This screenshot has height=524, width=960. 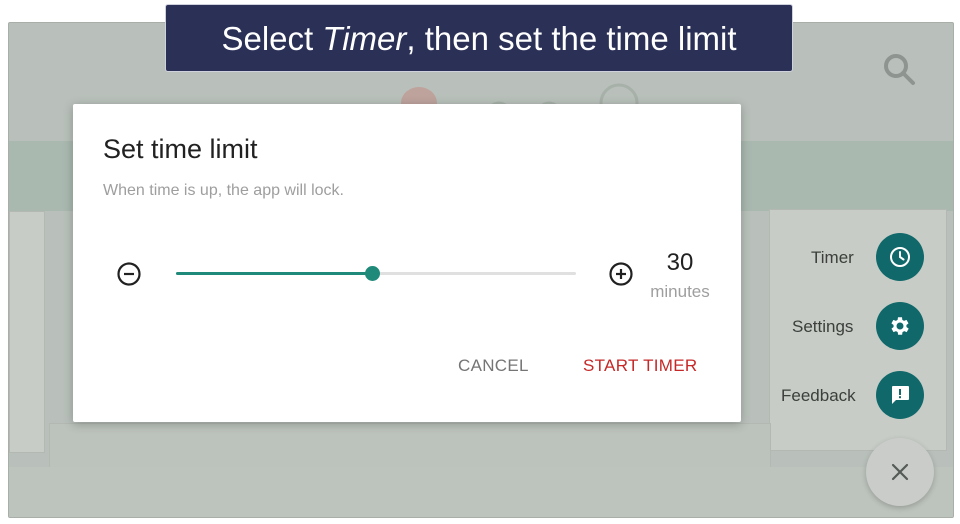 I want to click on timer-fab-label: Timer, so click(x=832, y=258).